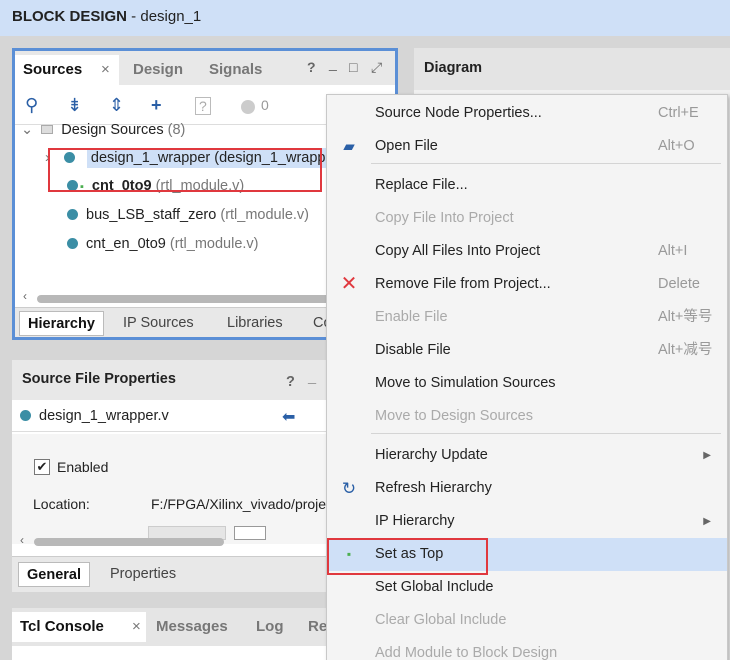 Image resolution: width=730 pixels, height=660 pixels. I want to click on back-arrow-icon: ⬅, so click(288, 417).